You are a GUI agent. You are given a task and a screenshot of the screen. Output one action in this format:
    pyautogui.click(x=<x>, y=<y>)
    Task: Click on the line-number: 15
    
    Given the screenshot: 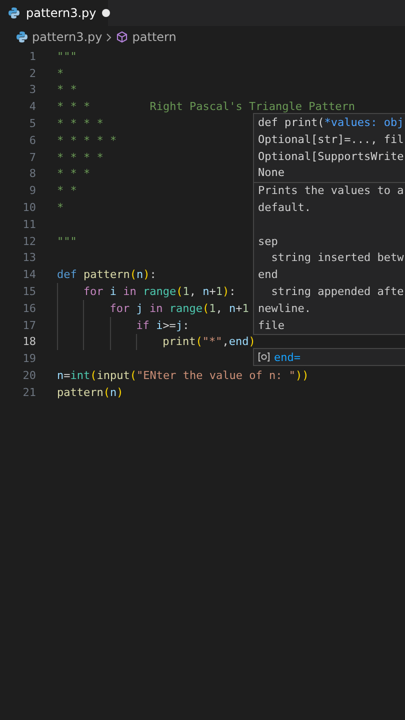 What is the action you would take?
    pyautogui.click(x=29, y=291)
    